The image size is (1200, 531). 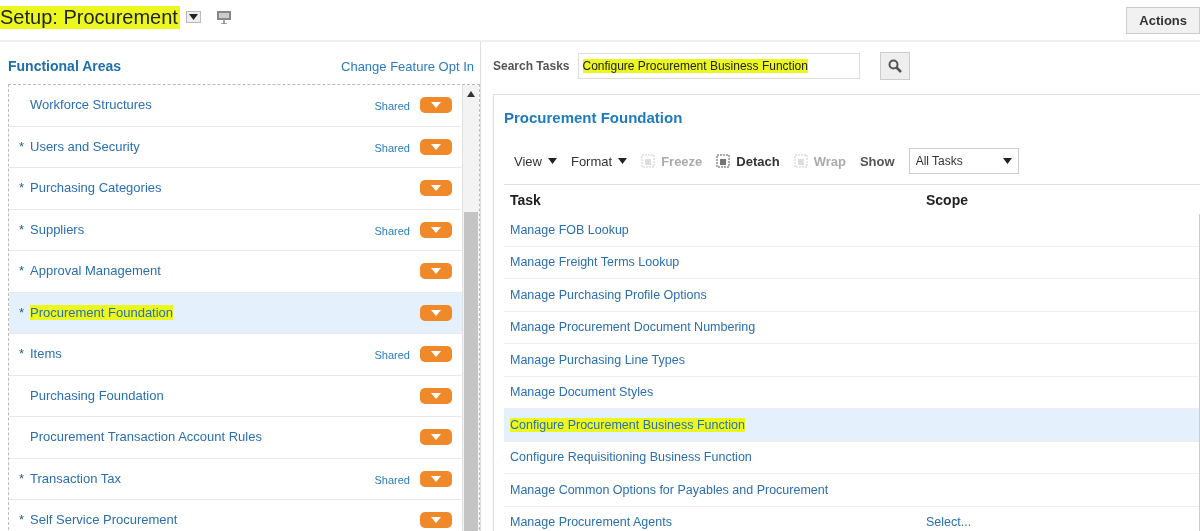 What do you see at coordinates (85, 146) in the screenshot?
I see `area-name: Users and Security` at bounding box center [85, 146].